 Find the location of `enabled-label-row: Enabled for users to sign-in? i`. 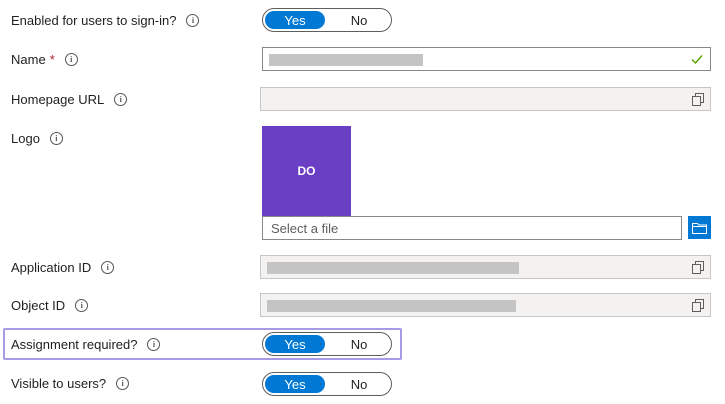

enabled-label-row: Enabled for users to sign-in? i is located at coordinates (105, 20).